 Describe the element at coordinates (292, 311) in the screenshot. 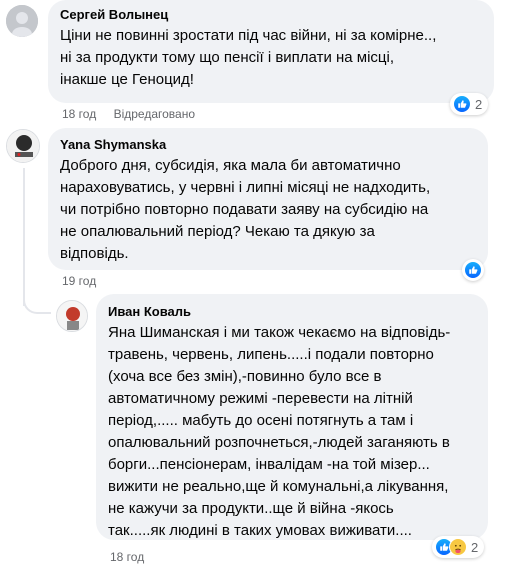

I see `comment-author: Иван Коваль` at that location.